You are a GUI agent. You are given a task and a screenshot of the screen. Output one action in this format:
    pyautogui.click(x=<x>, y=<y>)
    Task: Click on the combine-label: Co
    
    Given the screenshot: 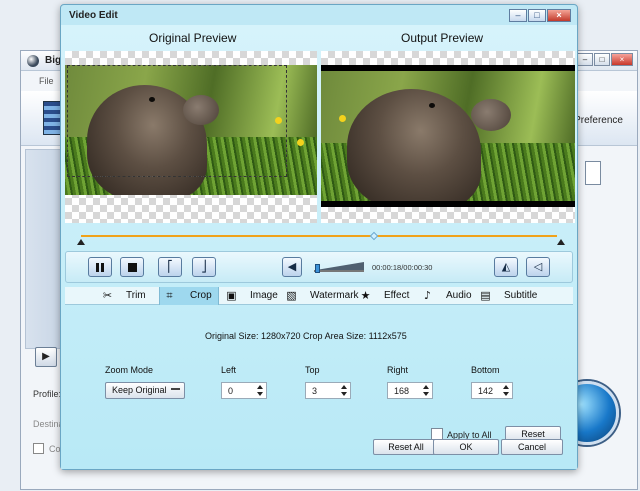 What is the action you would take?
    pyautogui.click(x=55, y=449)
    